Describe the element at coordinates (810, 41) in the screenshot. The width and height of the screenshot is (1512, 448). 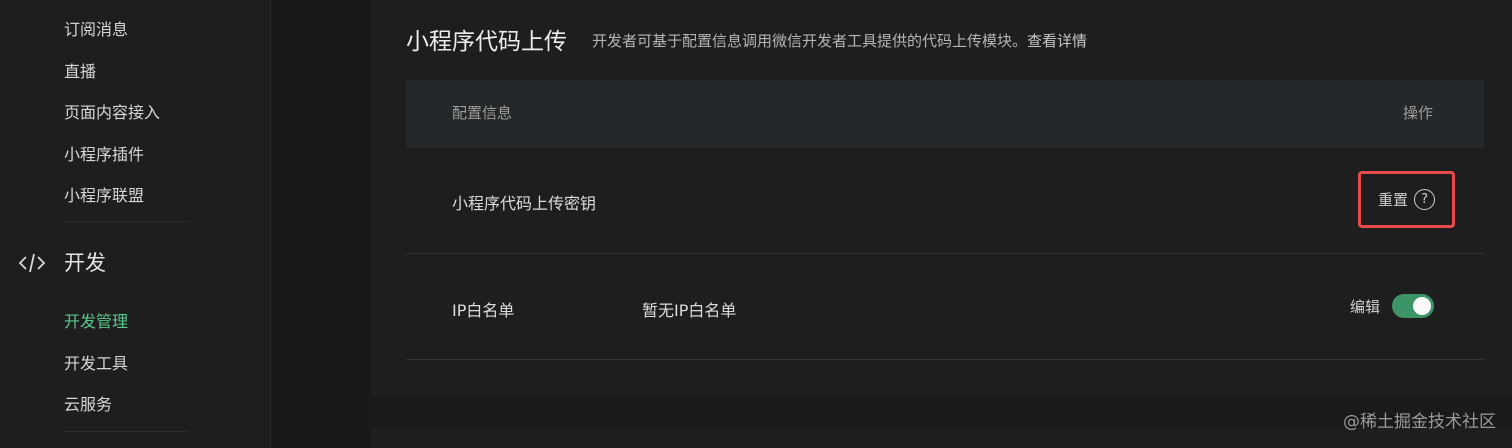
I see `section-desc-text: 开发者可基于配置信息调用微信开发者工具提供的代码上传模块。` at that location.